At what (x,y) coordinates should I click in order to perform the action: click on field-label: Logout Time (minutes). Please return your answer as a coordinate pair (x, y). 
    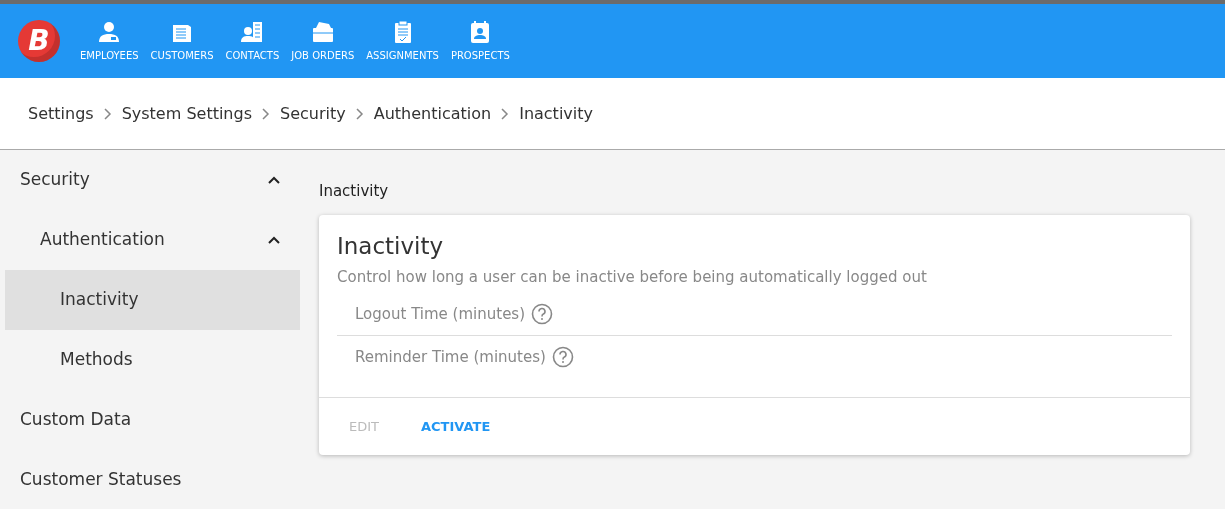
    Looking at the image, I should click on (440, 314).